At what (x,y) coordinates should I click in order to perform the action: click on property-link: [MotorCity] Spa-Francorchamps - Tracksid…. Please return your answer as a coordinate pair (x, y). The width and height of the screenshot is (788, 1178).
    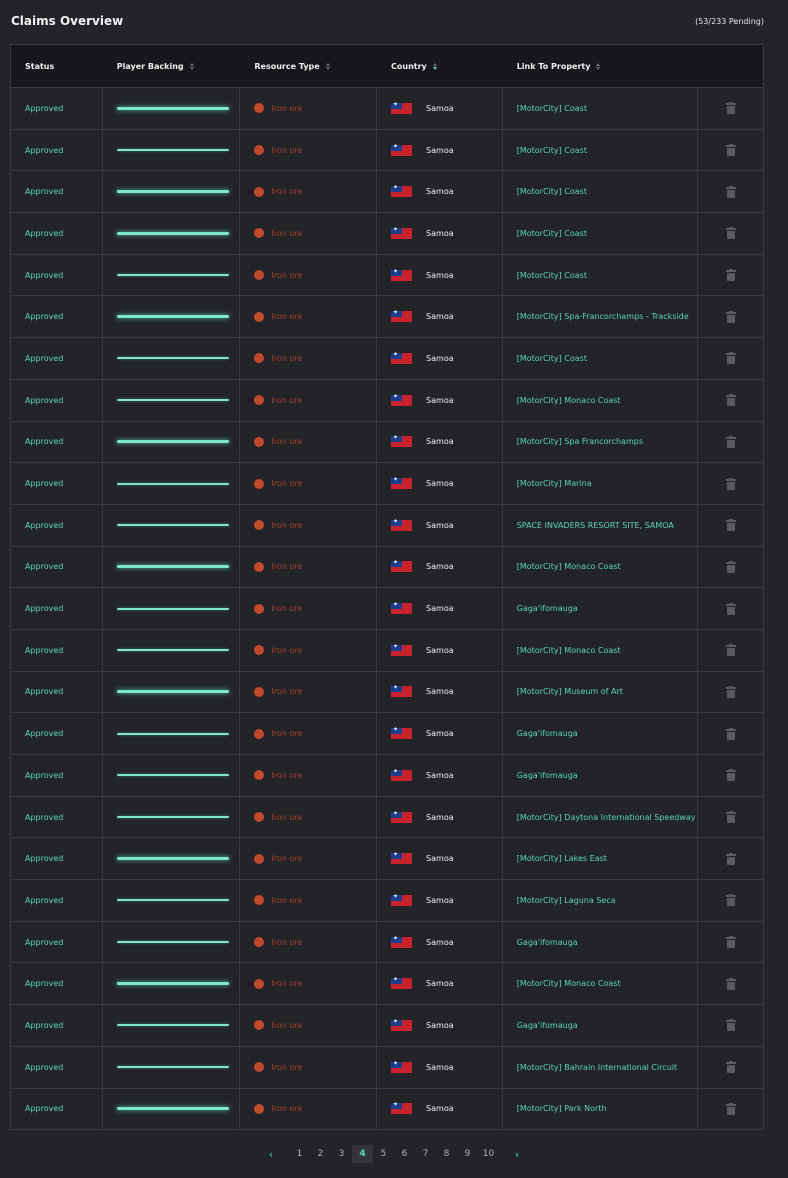
    Looking at the image, I should click on (603, 316).